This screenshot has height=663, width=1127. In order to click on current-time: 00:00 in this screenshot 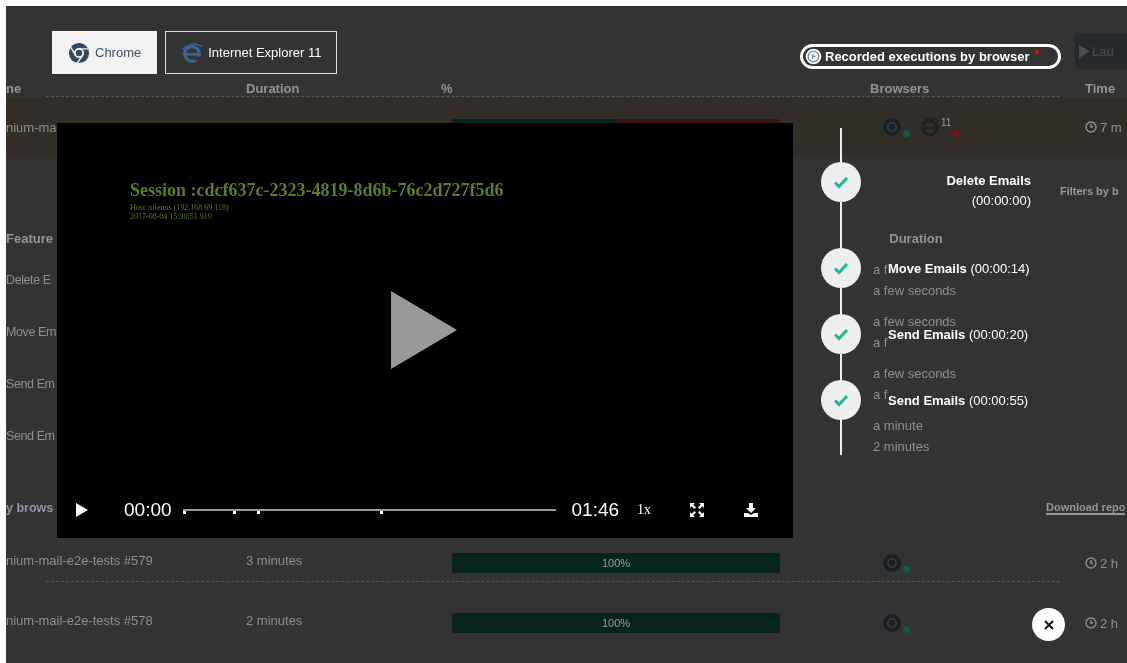, I will do `click(148, 510)`.